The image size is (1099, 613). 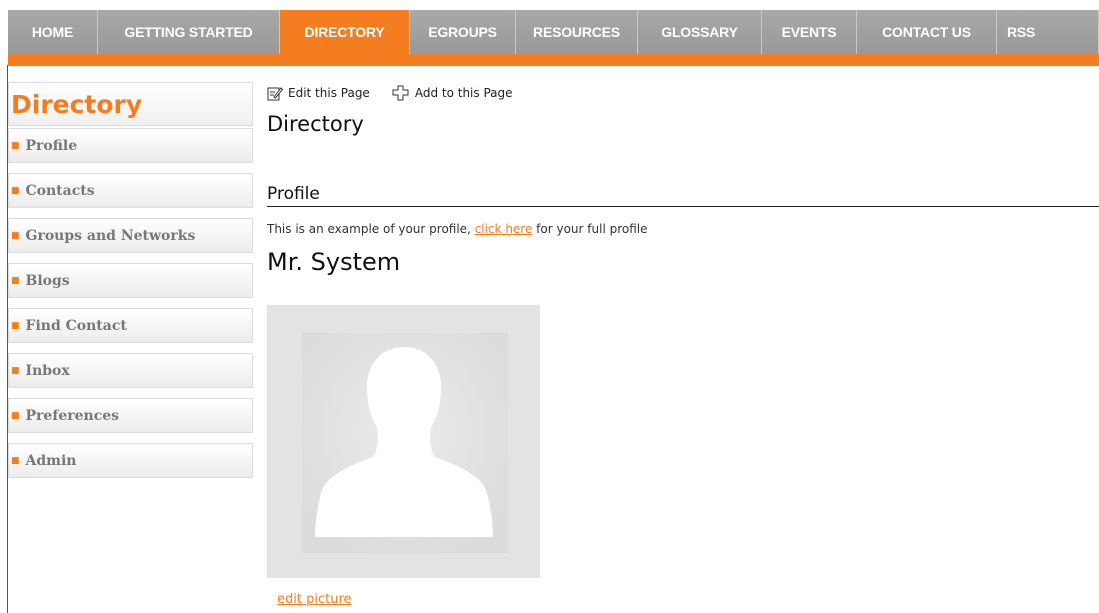 What do you see at coordinates (47, 280) in the screenshot?
I see `sidebar-item-label: Blogs` at bounding box center [47, 280].